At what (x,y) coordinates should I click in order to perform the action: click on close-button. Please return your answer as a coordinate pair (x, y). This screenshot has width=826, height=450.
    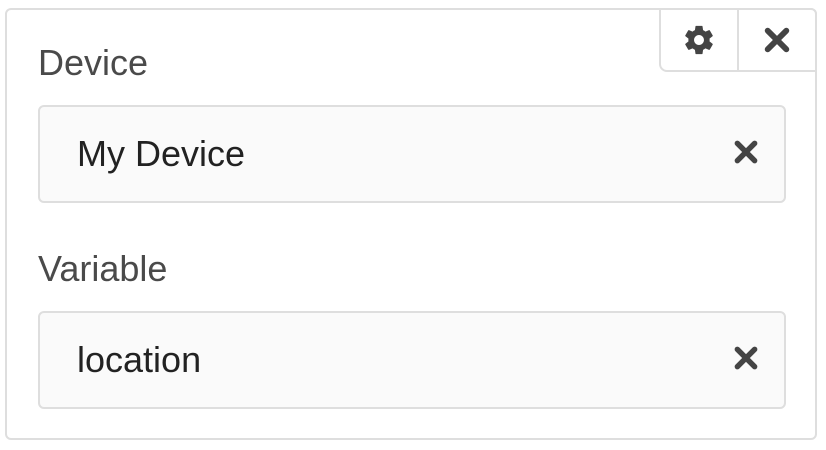
    Looking at the image, I should click on (777, 40).